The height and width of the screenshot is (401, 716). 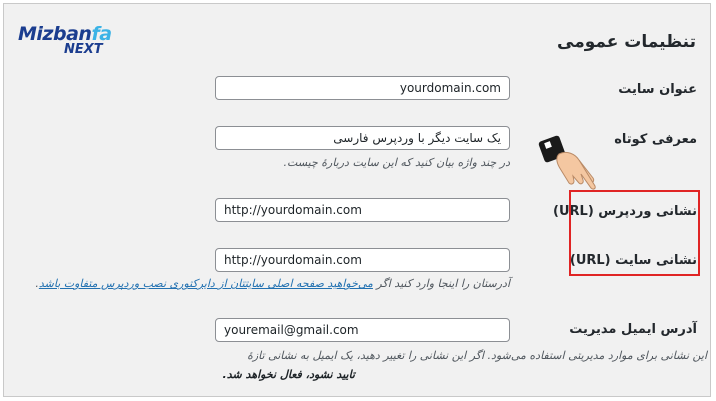 I want to click on admin-email-description-bold: تایید نشود، فعال نخواهد شد., so click(x=288, y=374).